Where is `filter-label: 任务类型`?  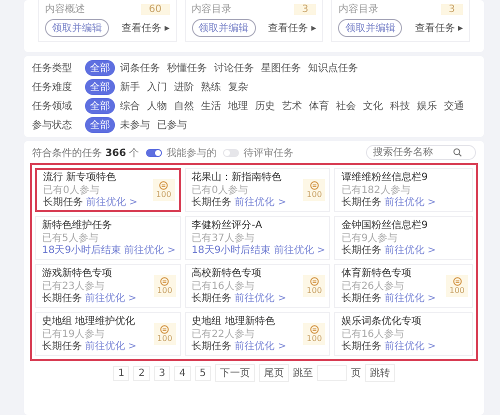 filter-label: 任务类型 is located at coordinates (52, 68).